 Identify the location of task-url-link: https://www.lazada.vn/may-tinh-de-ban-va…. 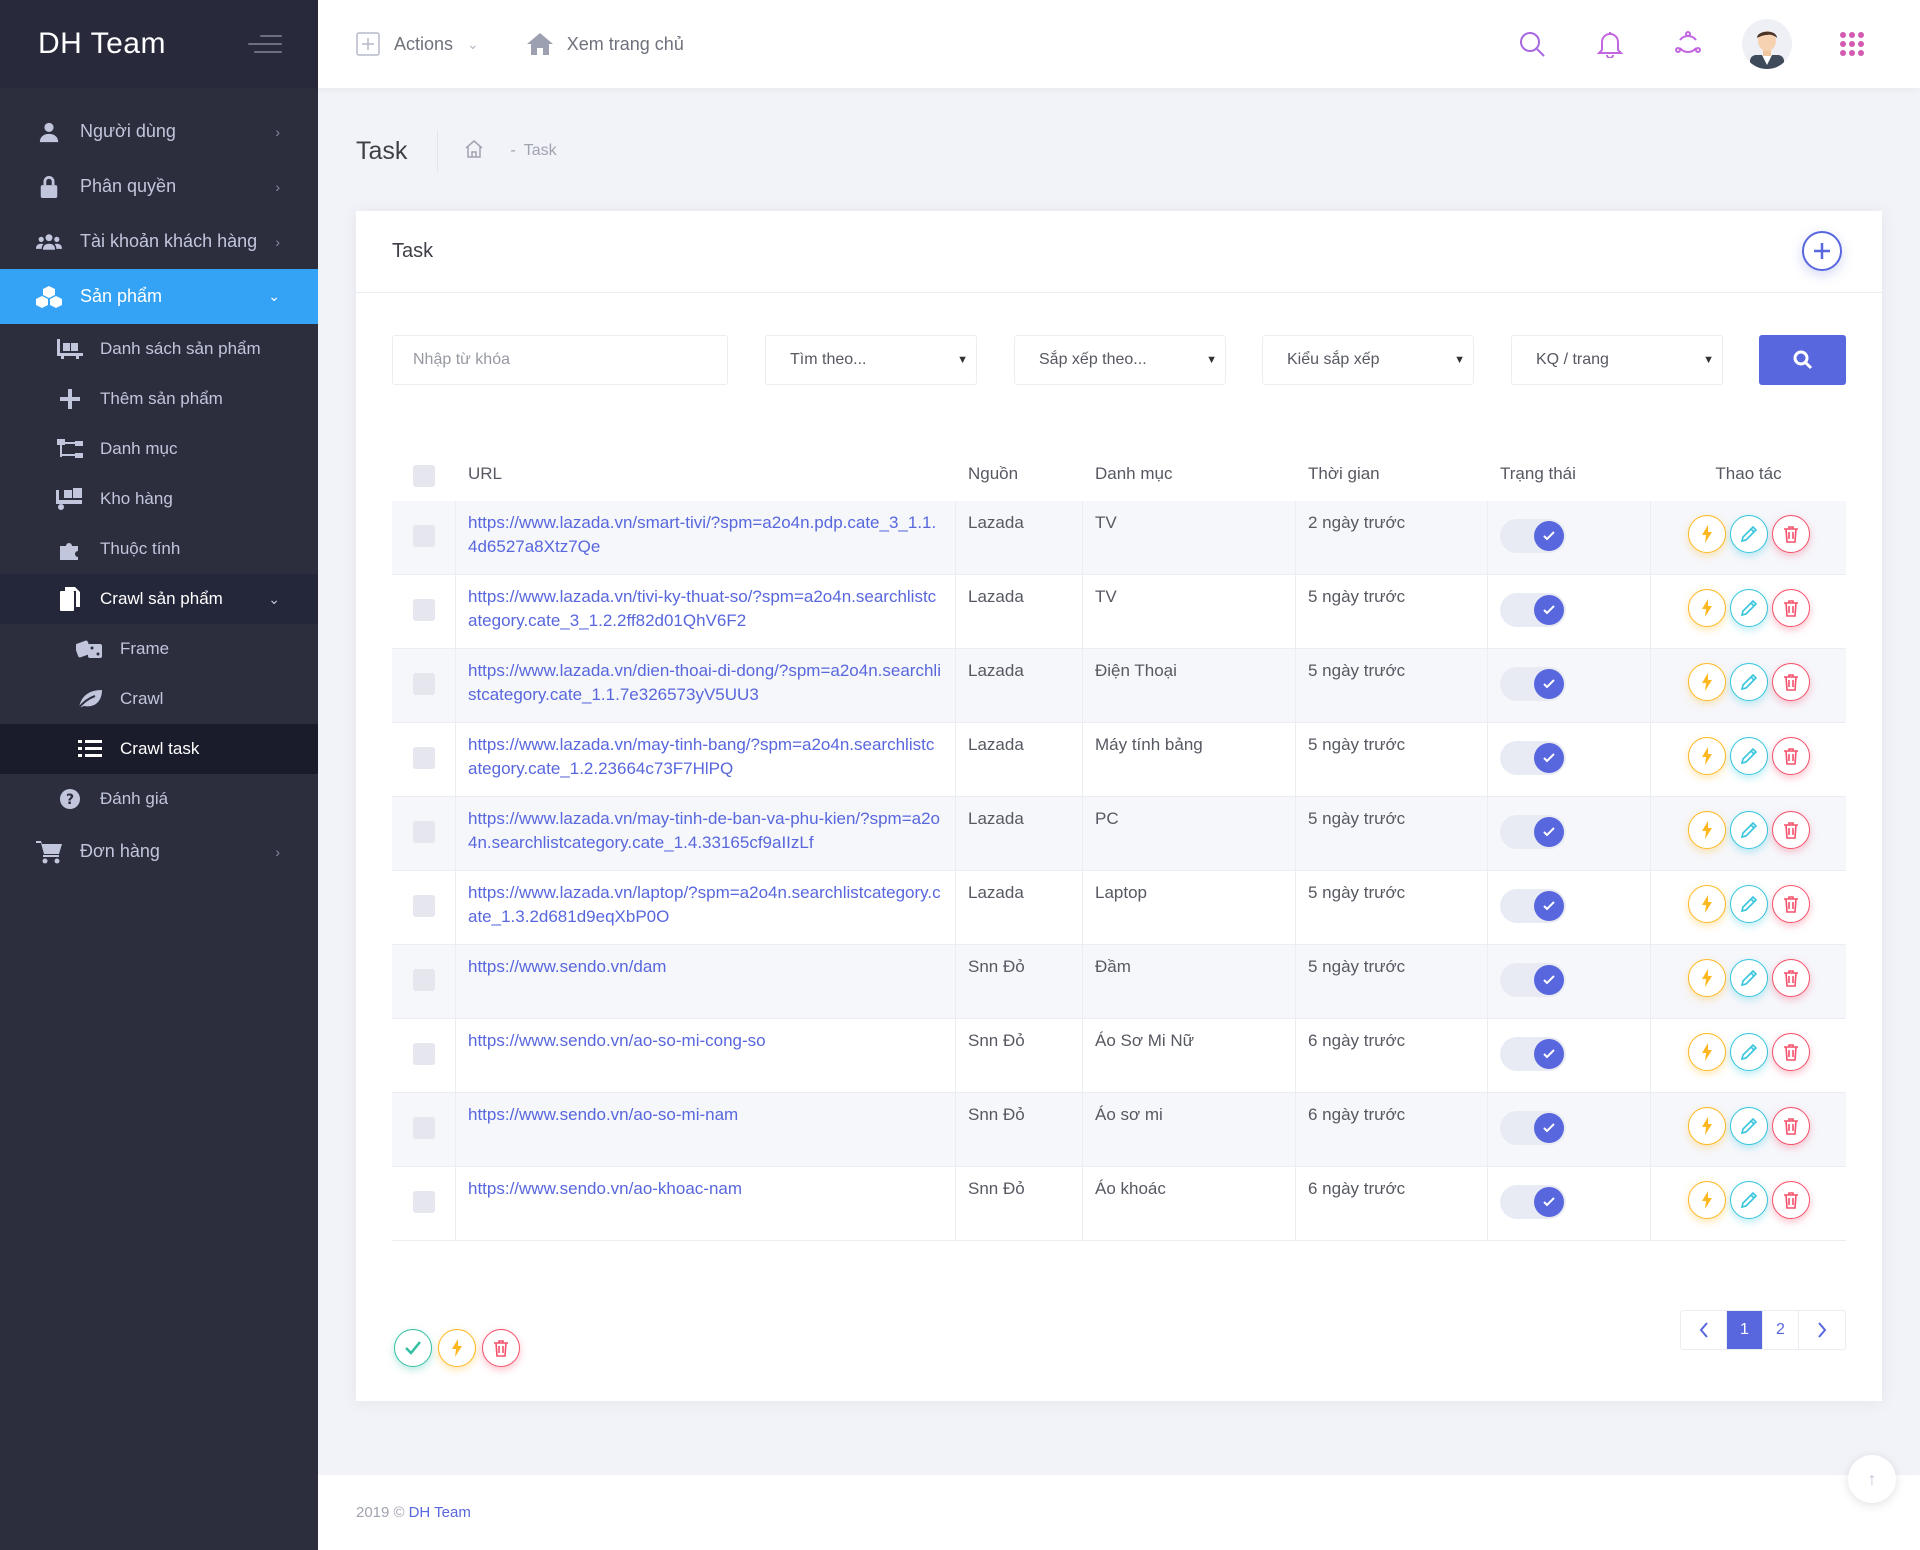
(705, 831).